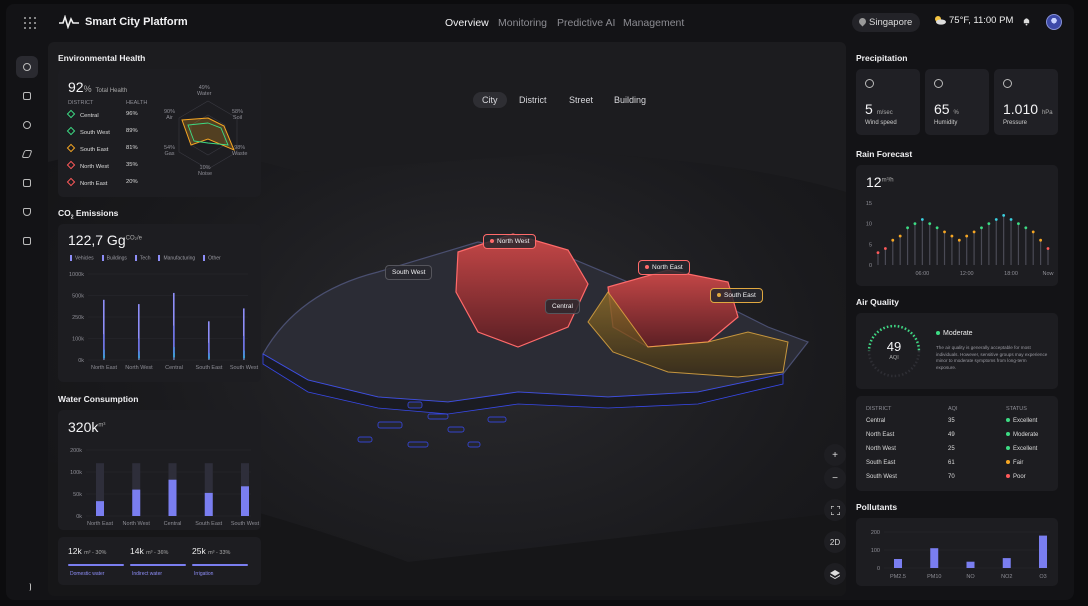  Describe the element at coordinates (533, 100) in the screenshot. I see `map-tab-district: District` at that location.